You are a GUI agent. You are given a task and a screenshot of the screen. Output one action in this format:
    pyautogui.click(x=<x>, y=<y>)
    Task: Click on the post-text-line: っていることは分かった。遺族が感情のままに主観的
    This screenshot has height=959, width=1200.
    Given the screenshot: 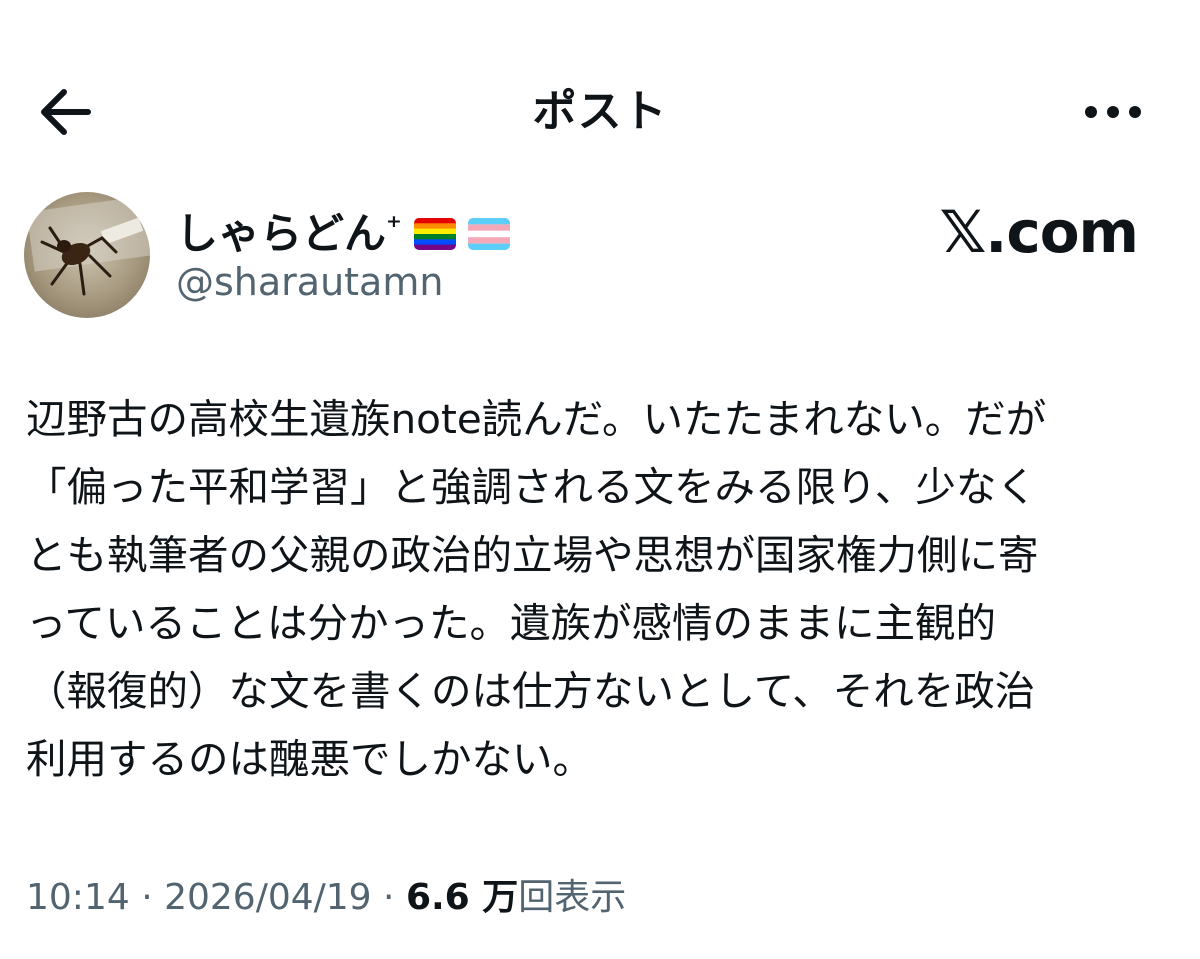 What is the action you would take?
    pyautogui.click(x=511, y=623)
    